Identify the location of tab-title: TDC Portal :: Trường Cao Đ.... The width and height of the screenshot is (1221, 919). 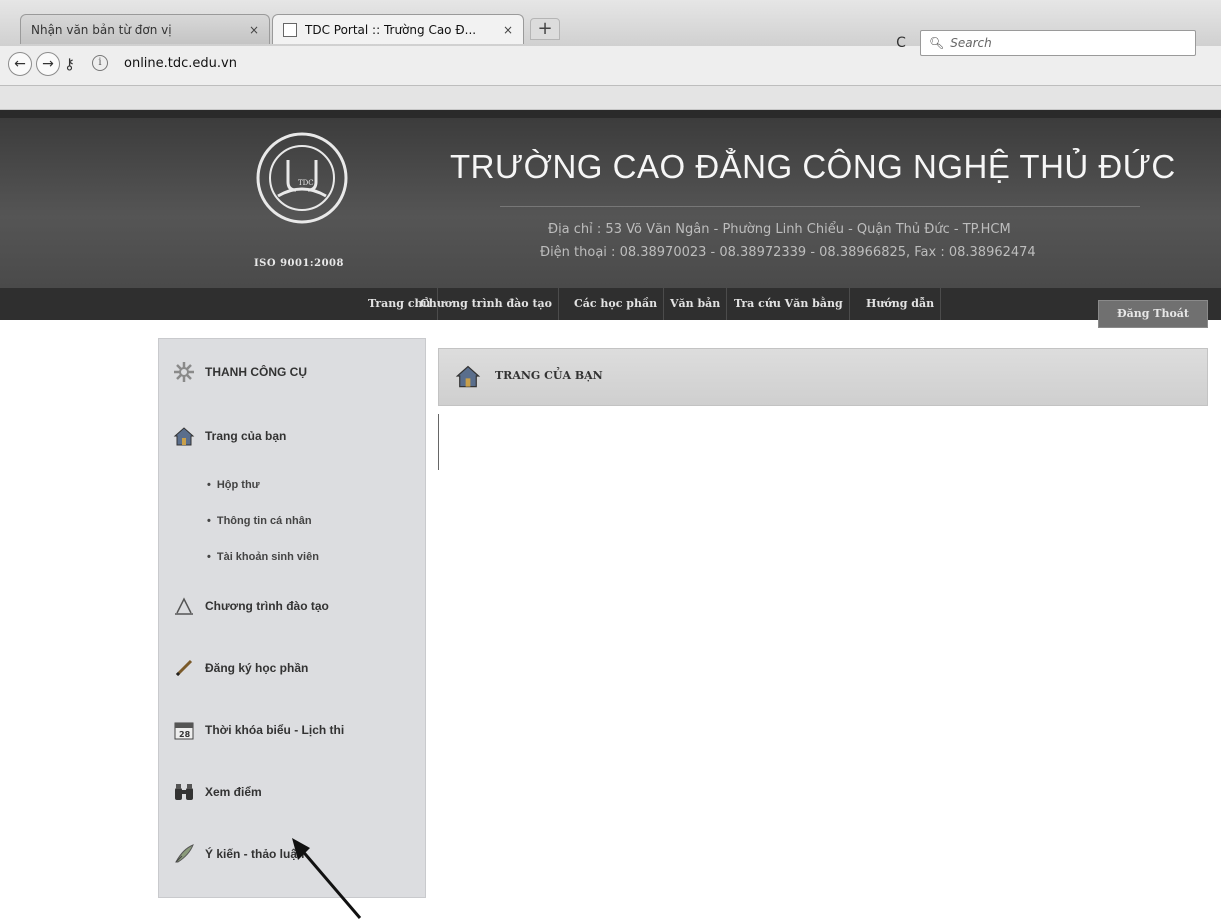
(391, 29).